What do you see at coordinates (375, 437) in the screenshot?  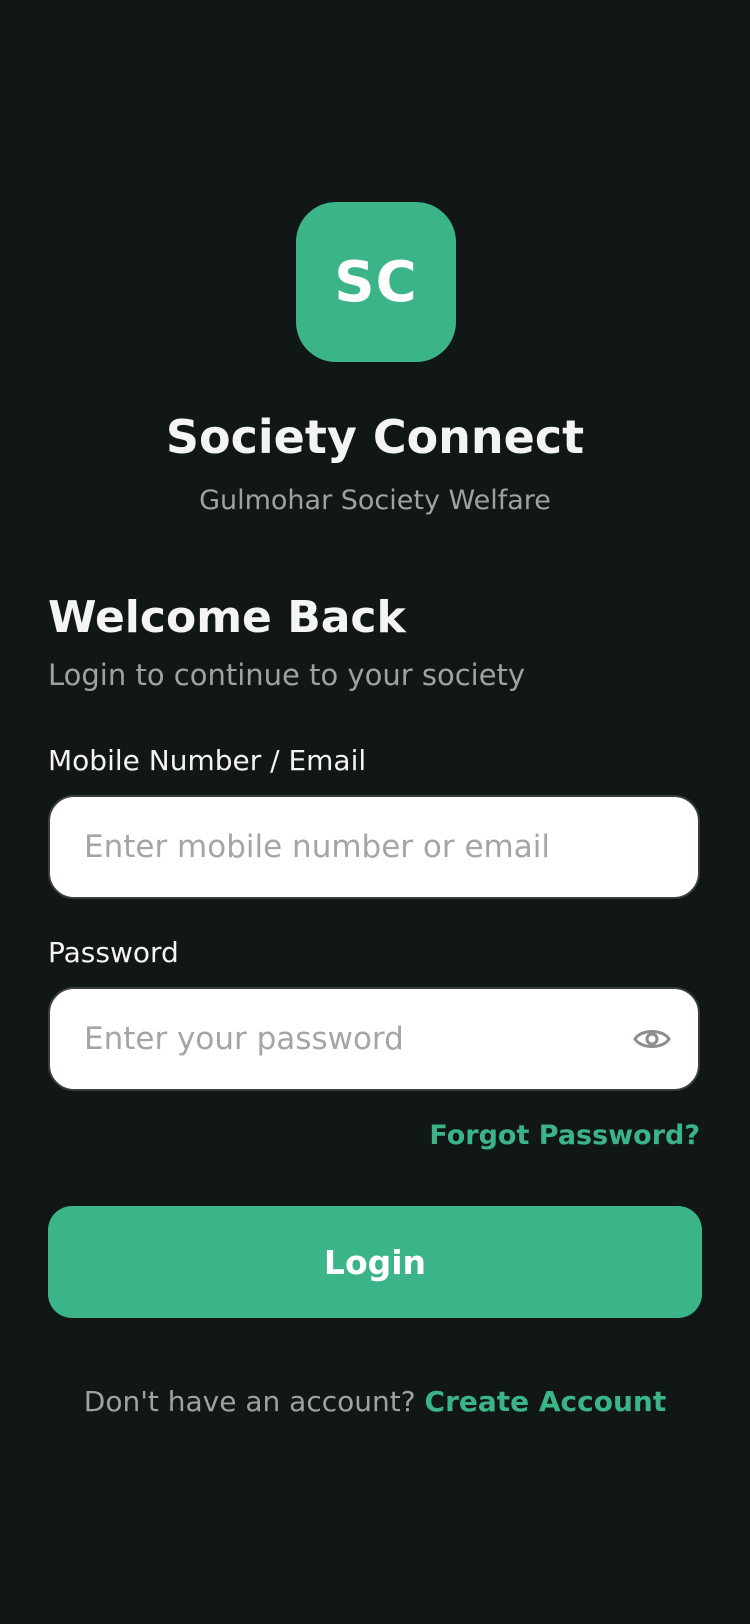 I see `app-title: Society Connect` at bounding box center [375, 437].